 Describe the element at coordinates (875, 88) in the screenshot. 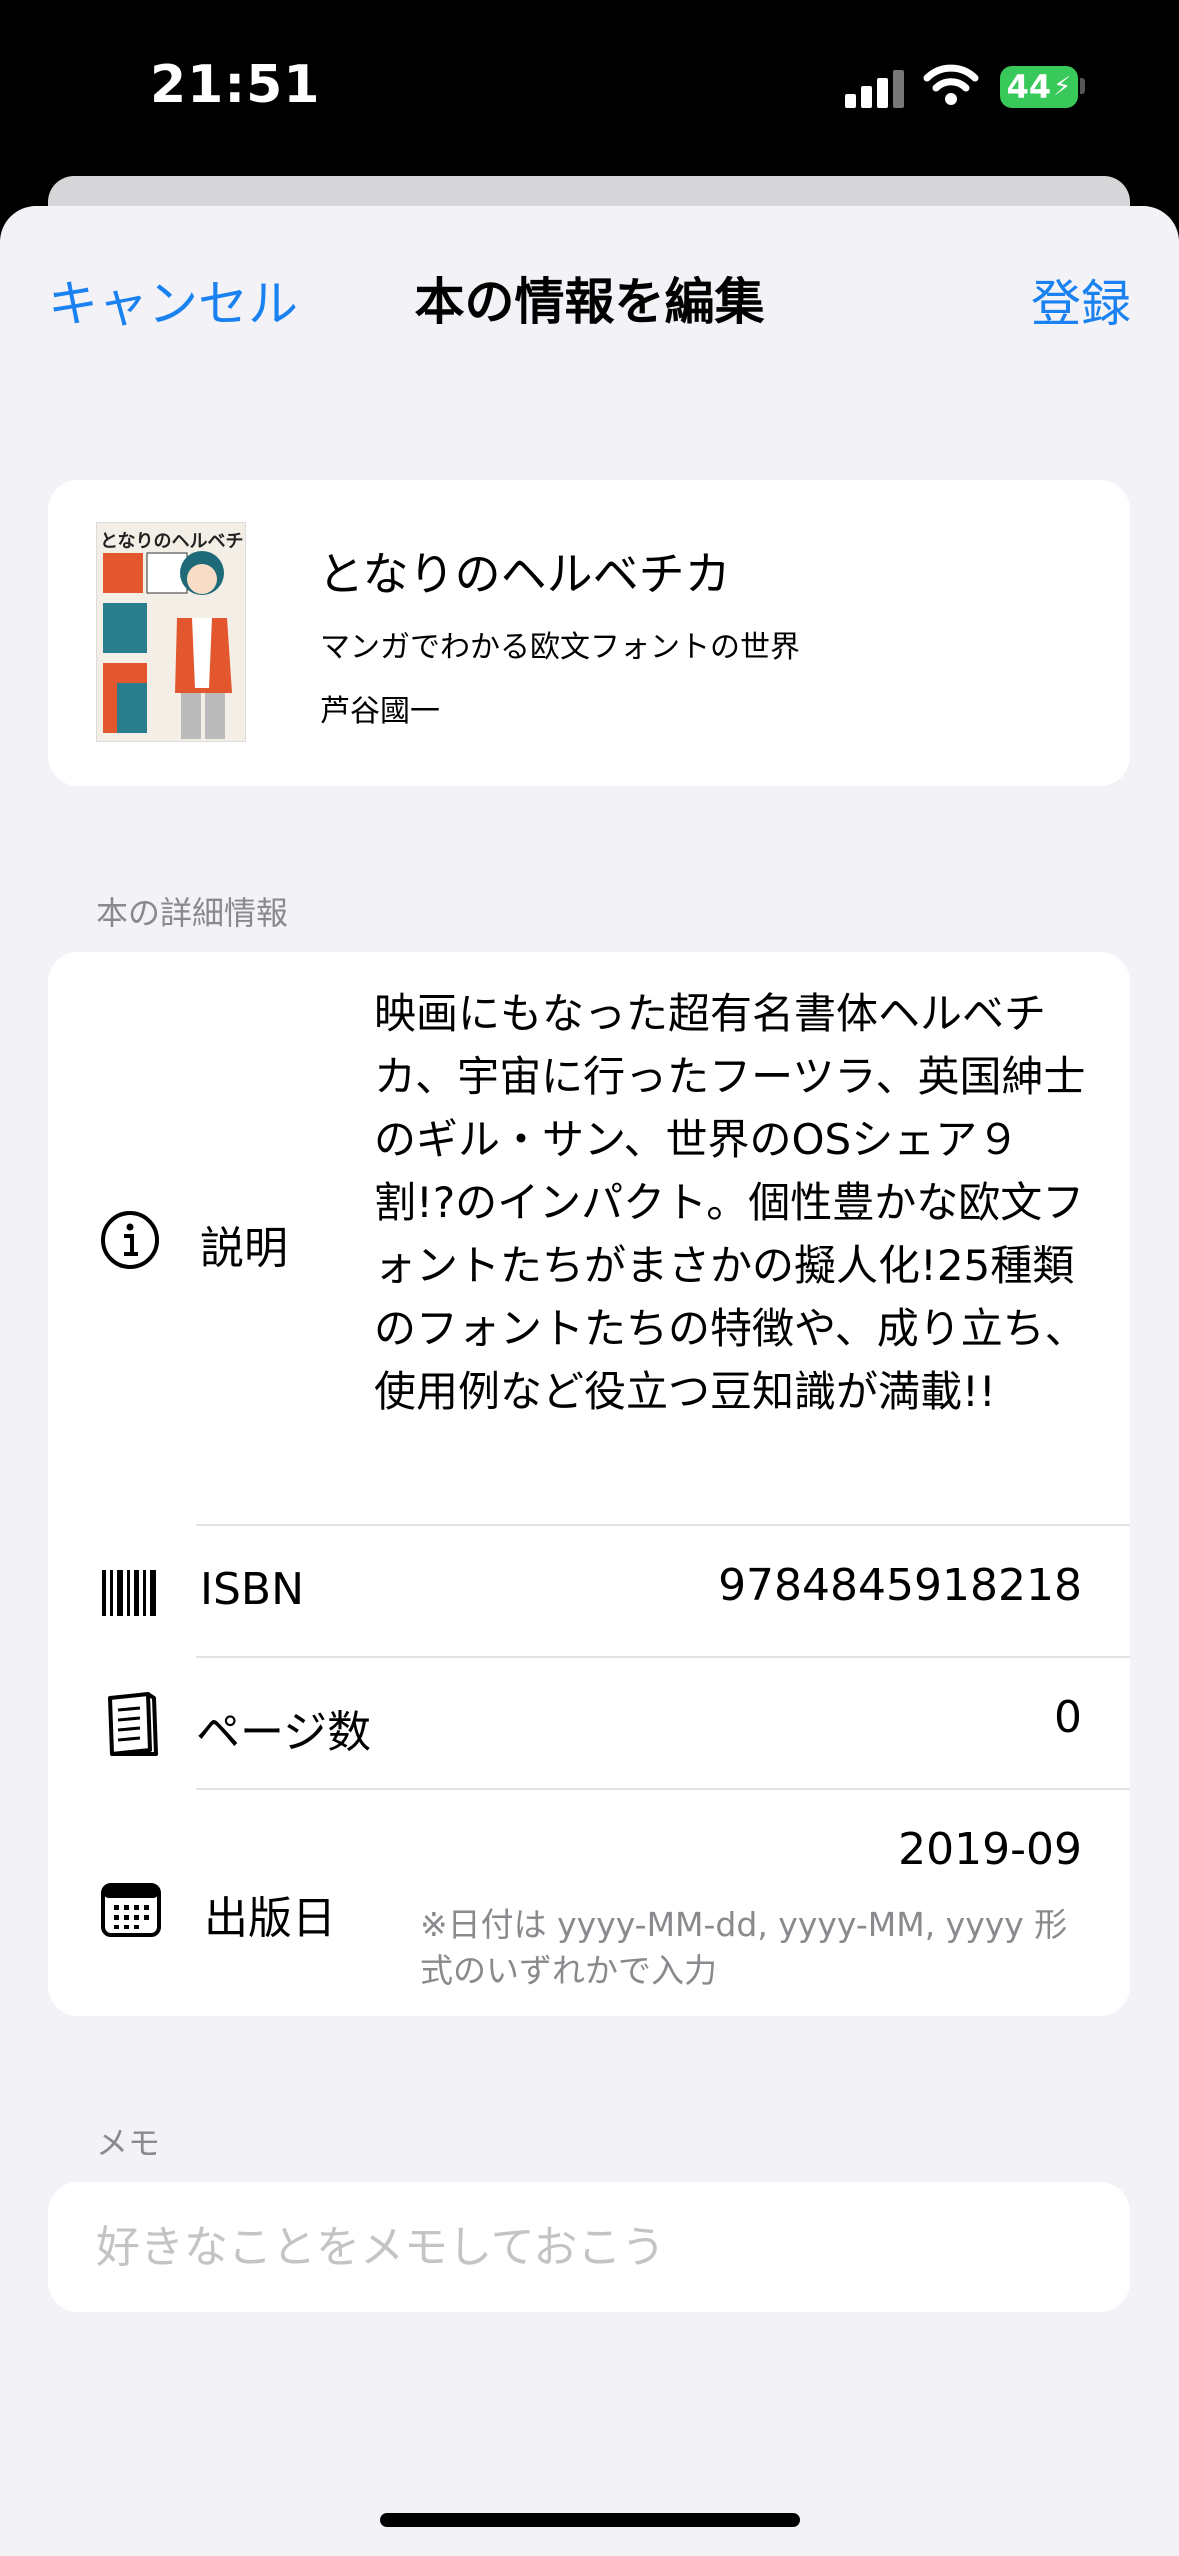

I see `cellular-signal-icon` at that location.